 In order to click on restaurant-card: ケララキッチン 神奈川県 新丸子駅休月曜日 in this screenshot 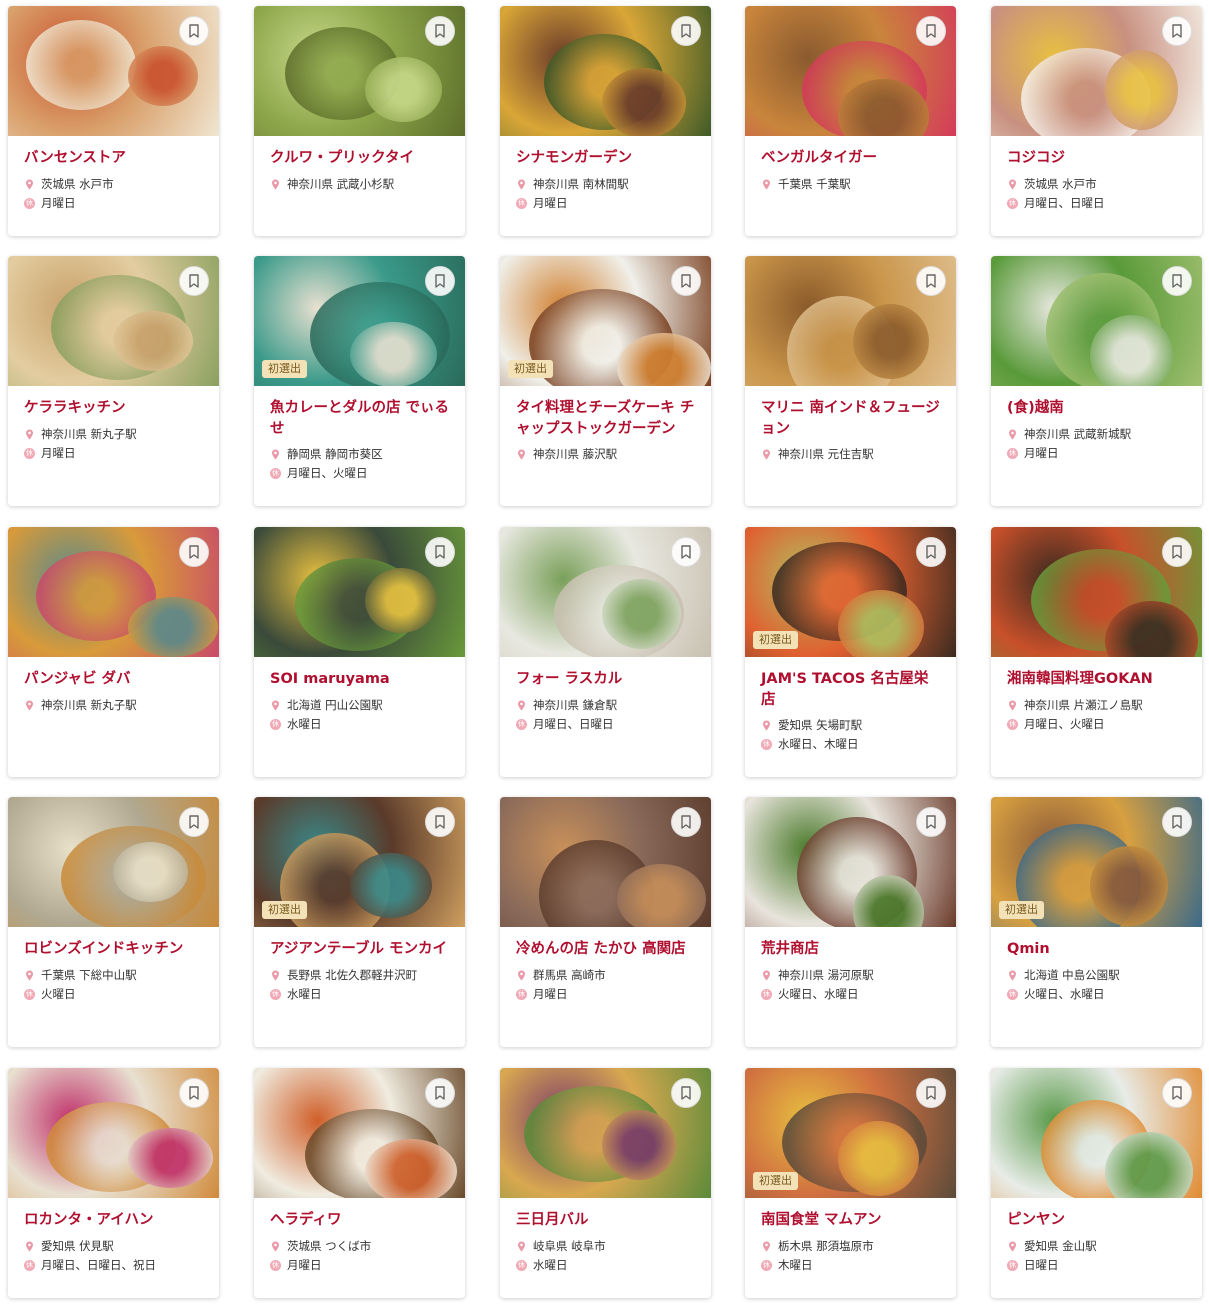, I will do `click(113, 381)`.